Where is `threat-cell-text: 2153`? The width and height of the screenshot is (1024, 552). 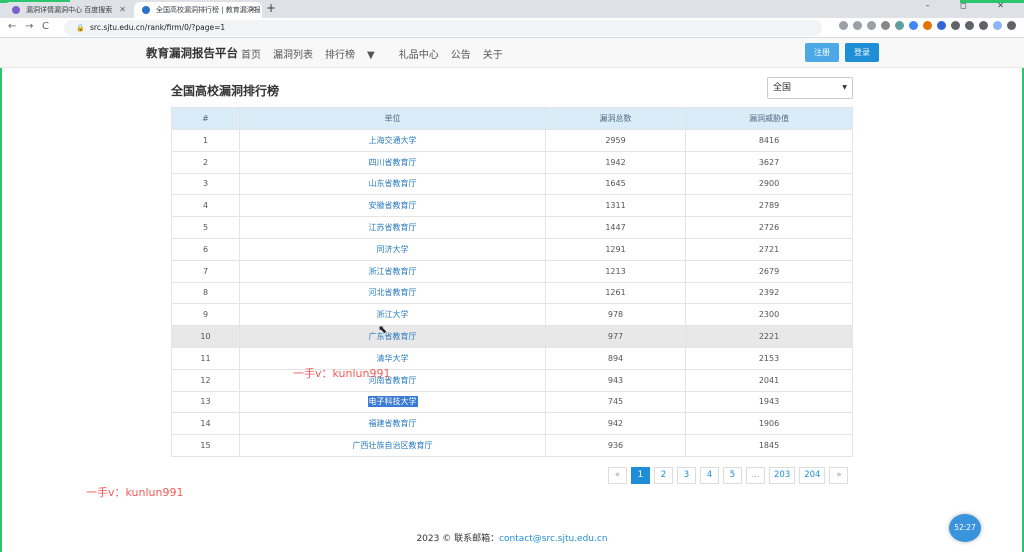
threat-cell-text: 2153 is located at coordinates (769, 358).